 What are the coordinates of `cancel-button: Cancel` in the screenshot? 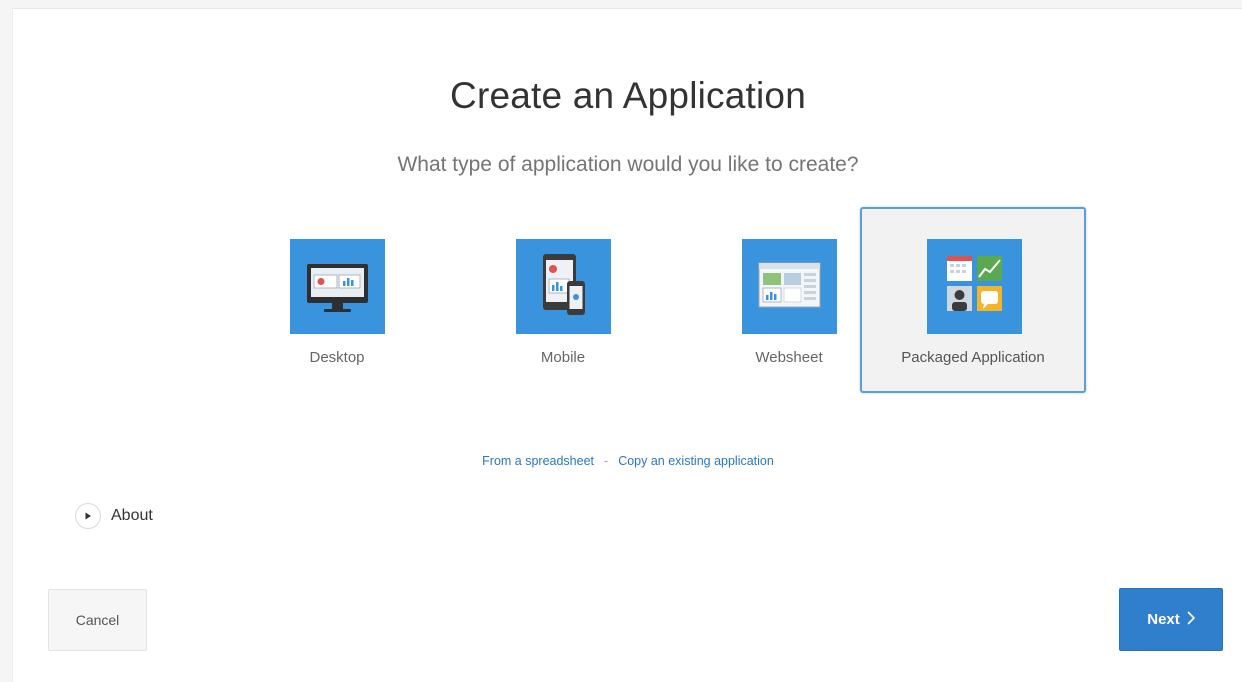 It's located at (97, 620).